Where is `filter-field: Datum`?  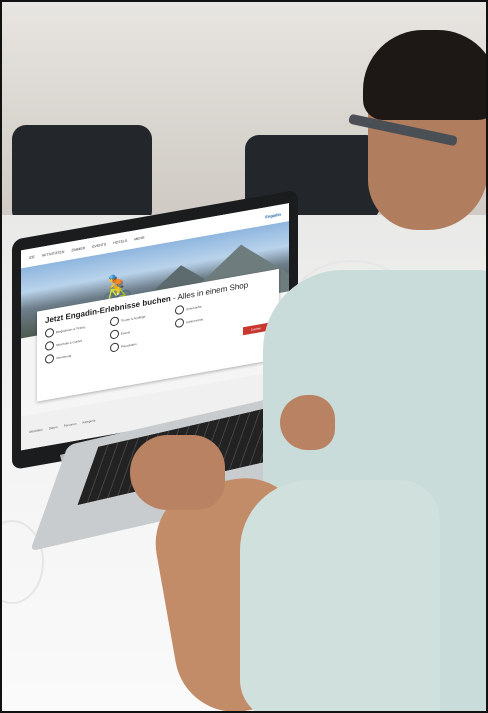
filter-field: Datum is located at coordinates (53, 428).